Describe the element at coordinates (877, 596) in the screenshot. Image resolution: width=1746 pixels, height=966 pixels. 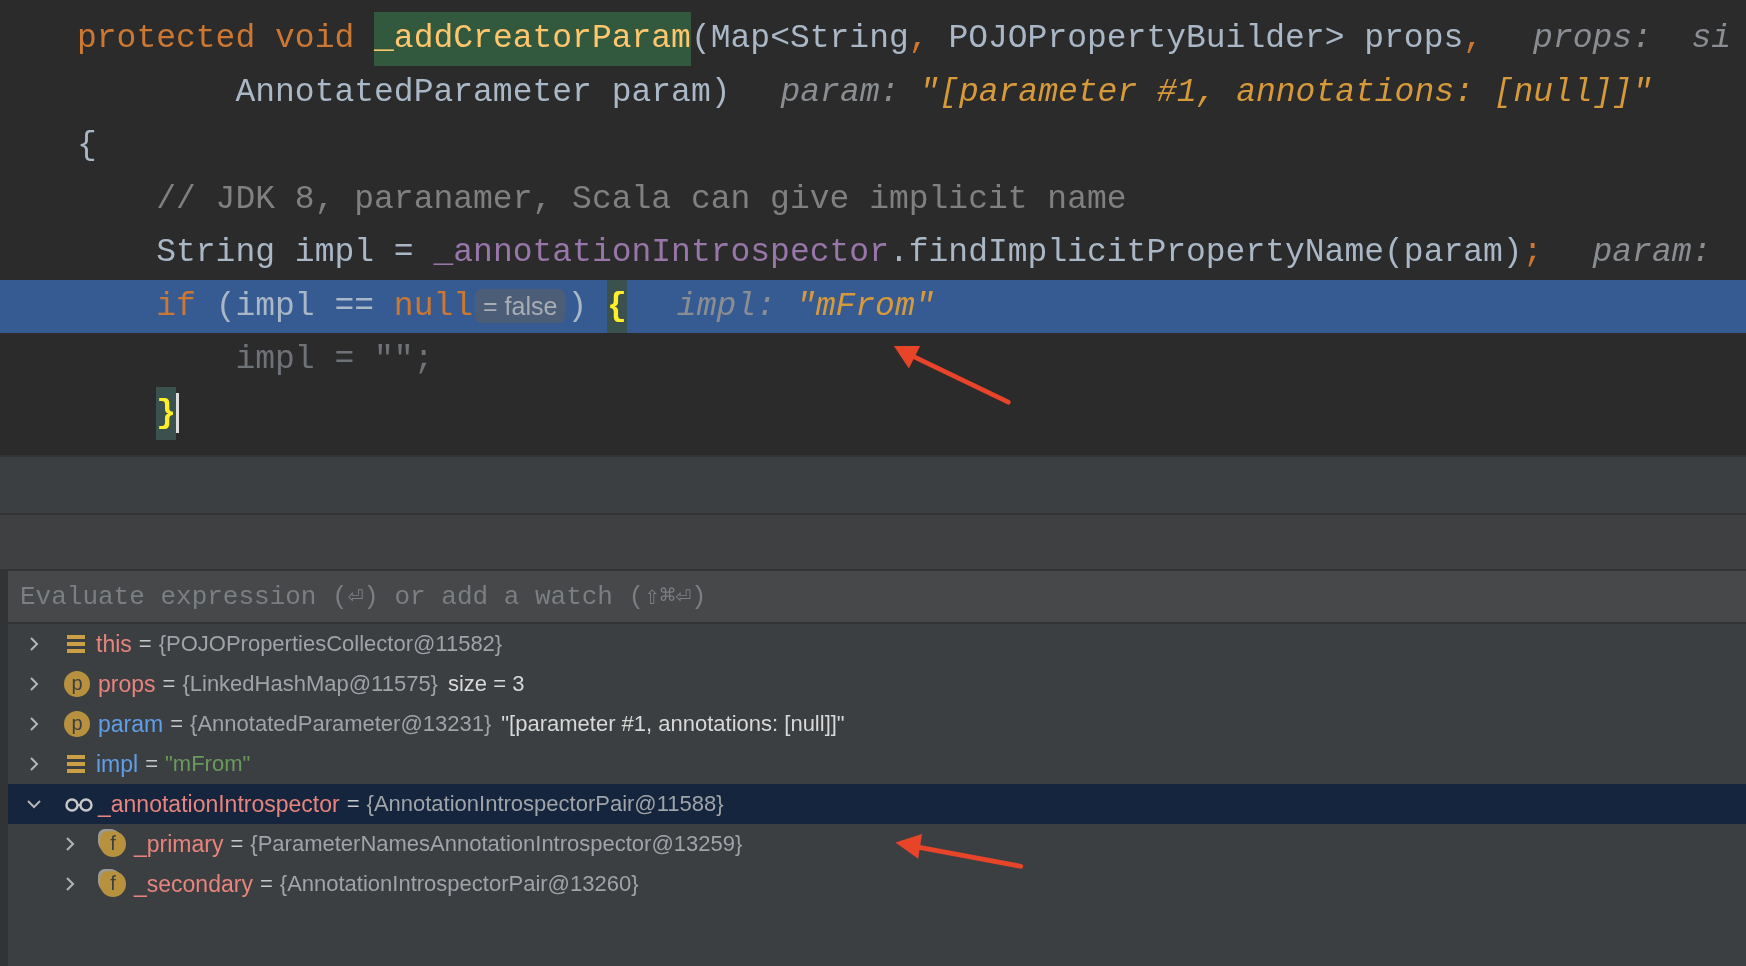
I see `evaluate-expression-field: Evaluate expression (⏎) or add a watch (⇧⌘⏎)` at that location.